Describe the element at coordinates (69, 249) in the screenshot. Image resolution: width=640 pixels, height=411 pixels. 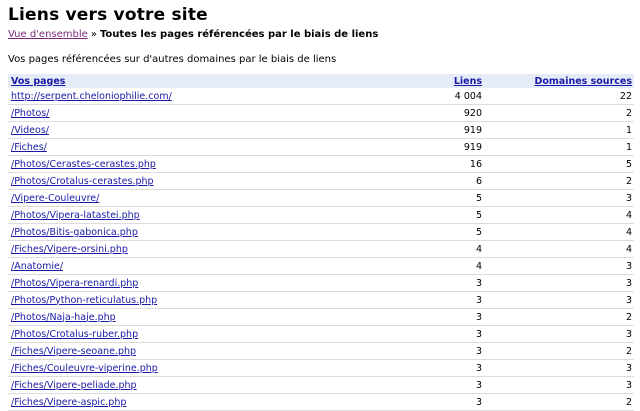
I see `page-link: /Fiches/Vipere-orsini.php` at that location.